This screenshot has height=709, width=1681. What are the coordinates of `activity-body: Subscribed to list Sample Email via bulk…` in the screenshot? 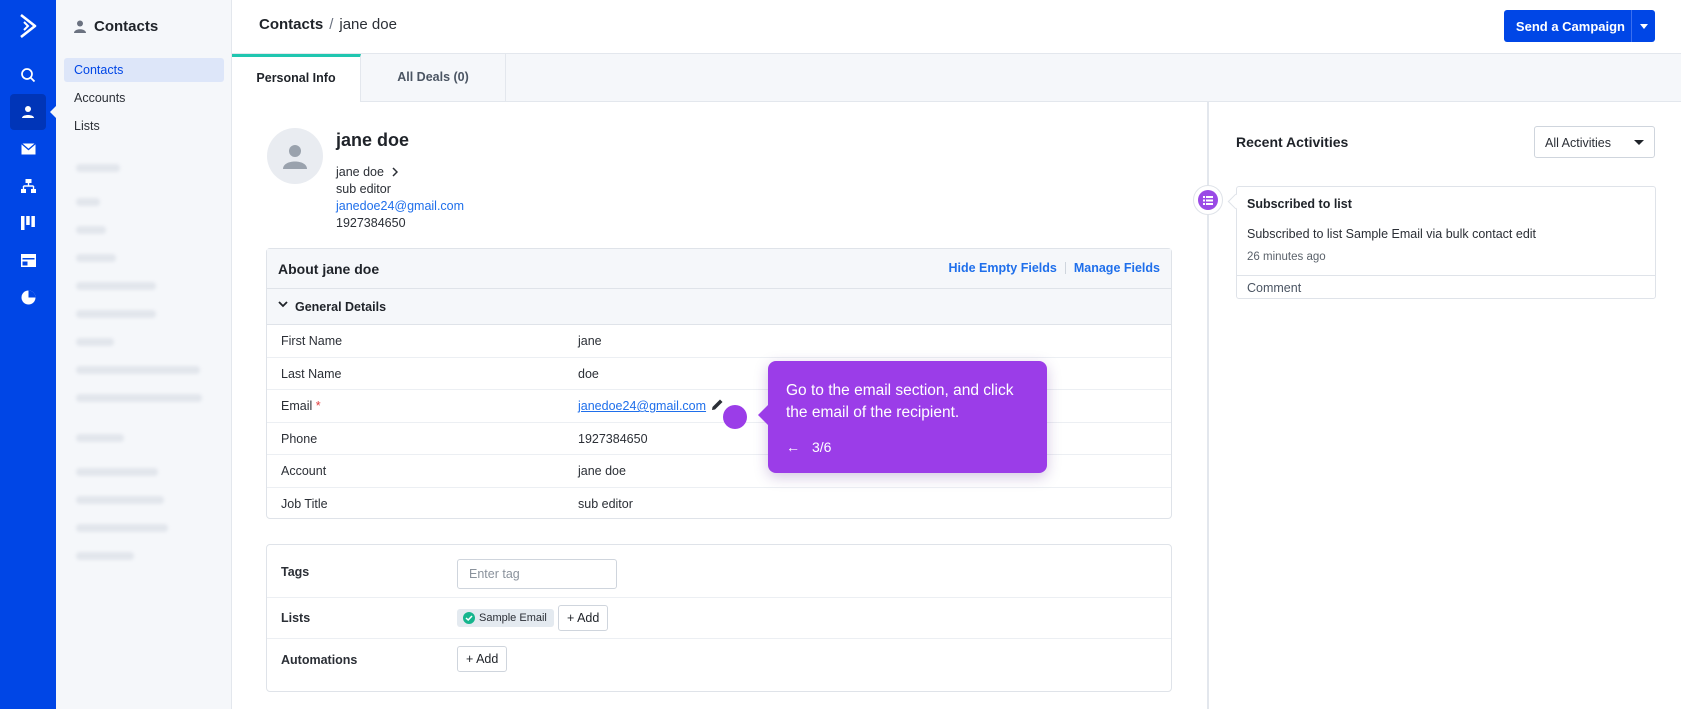 It's located at (1392, 234).